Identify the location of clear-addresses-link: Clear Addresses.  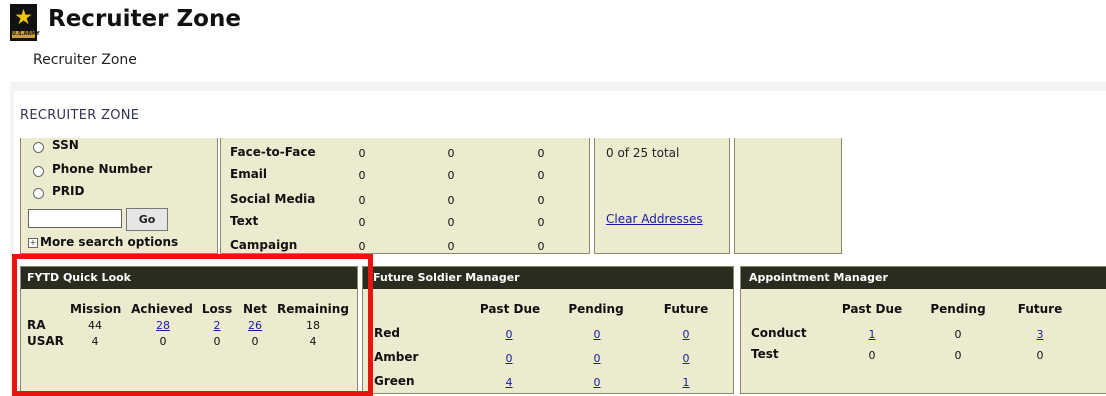
(654, 219).